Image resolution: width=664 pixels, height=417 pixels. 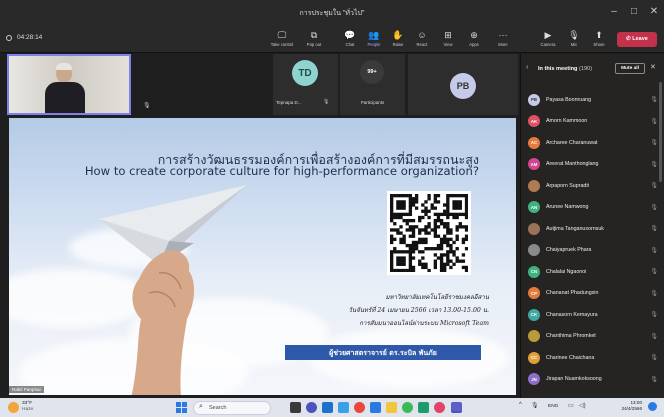 I want to click on task-view-icon, so click(x=295, y=407).